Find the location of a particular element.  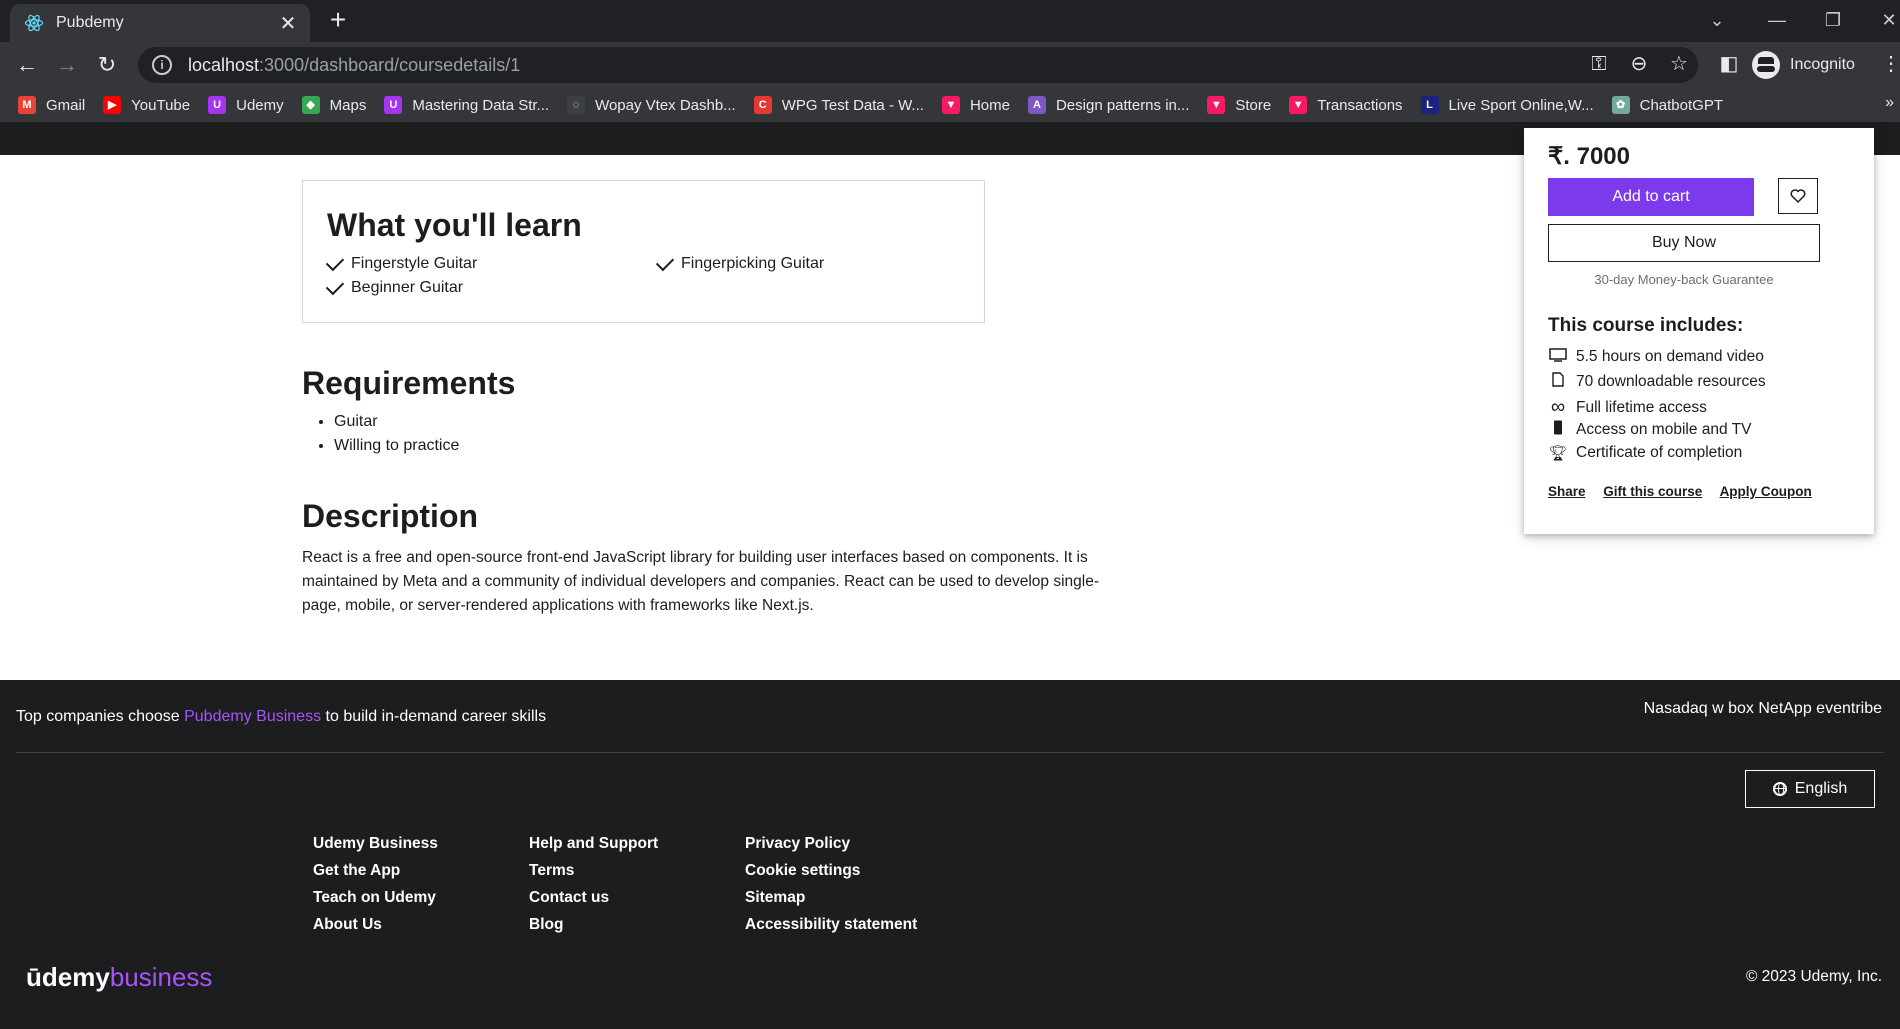

footer-link: Udemy Business is located at coordinates (375, 843).